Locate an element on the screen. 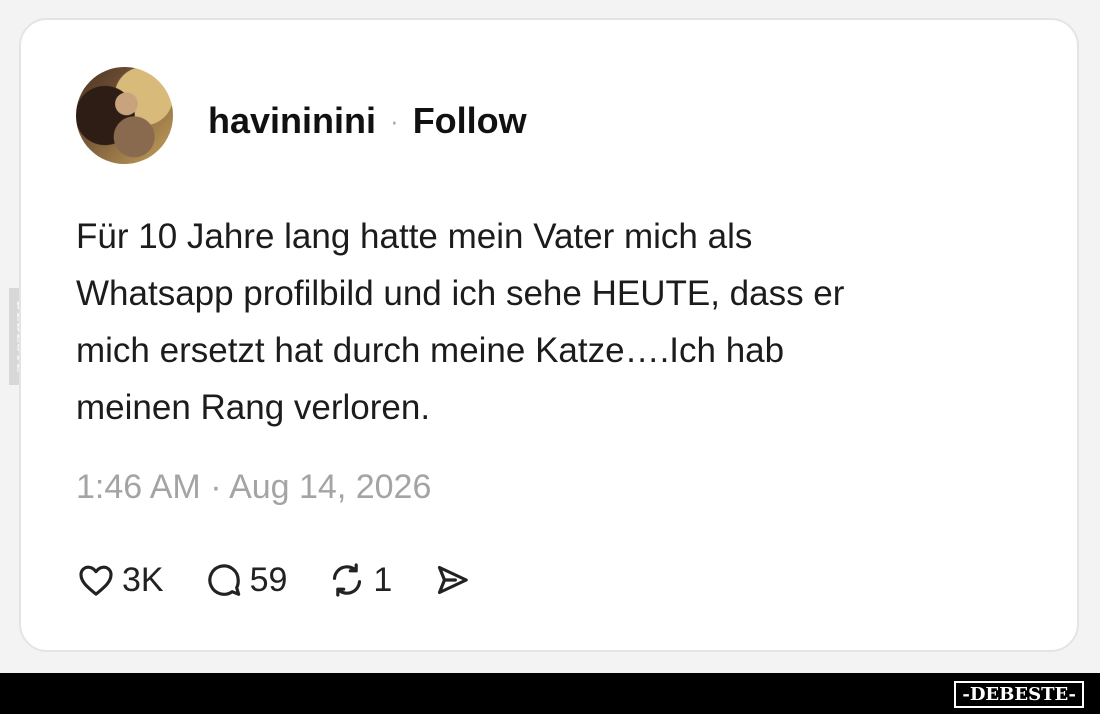 This screenshot has width=1100, height=714. watermark-bar: -DEBESTE- is located at coordinates (550, 693).